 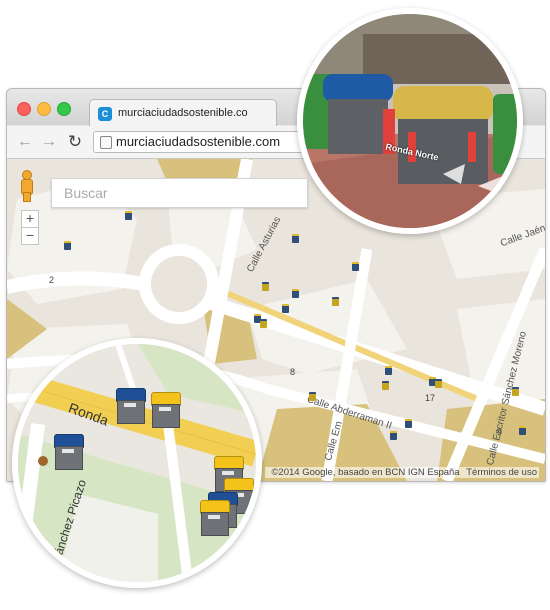 I want to click on forward-arrow-icon: →, so click(x=49, y=142).